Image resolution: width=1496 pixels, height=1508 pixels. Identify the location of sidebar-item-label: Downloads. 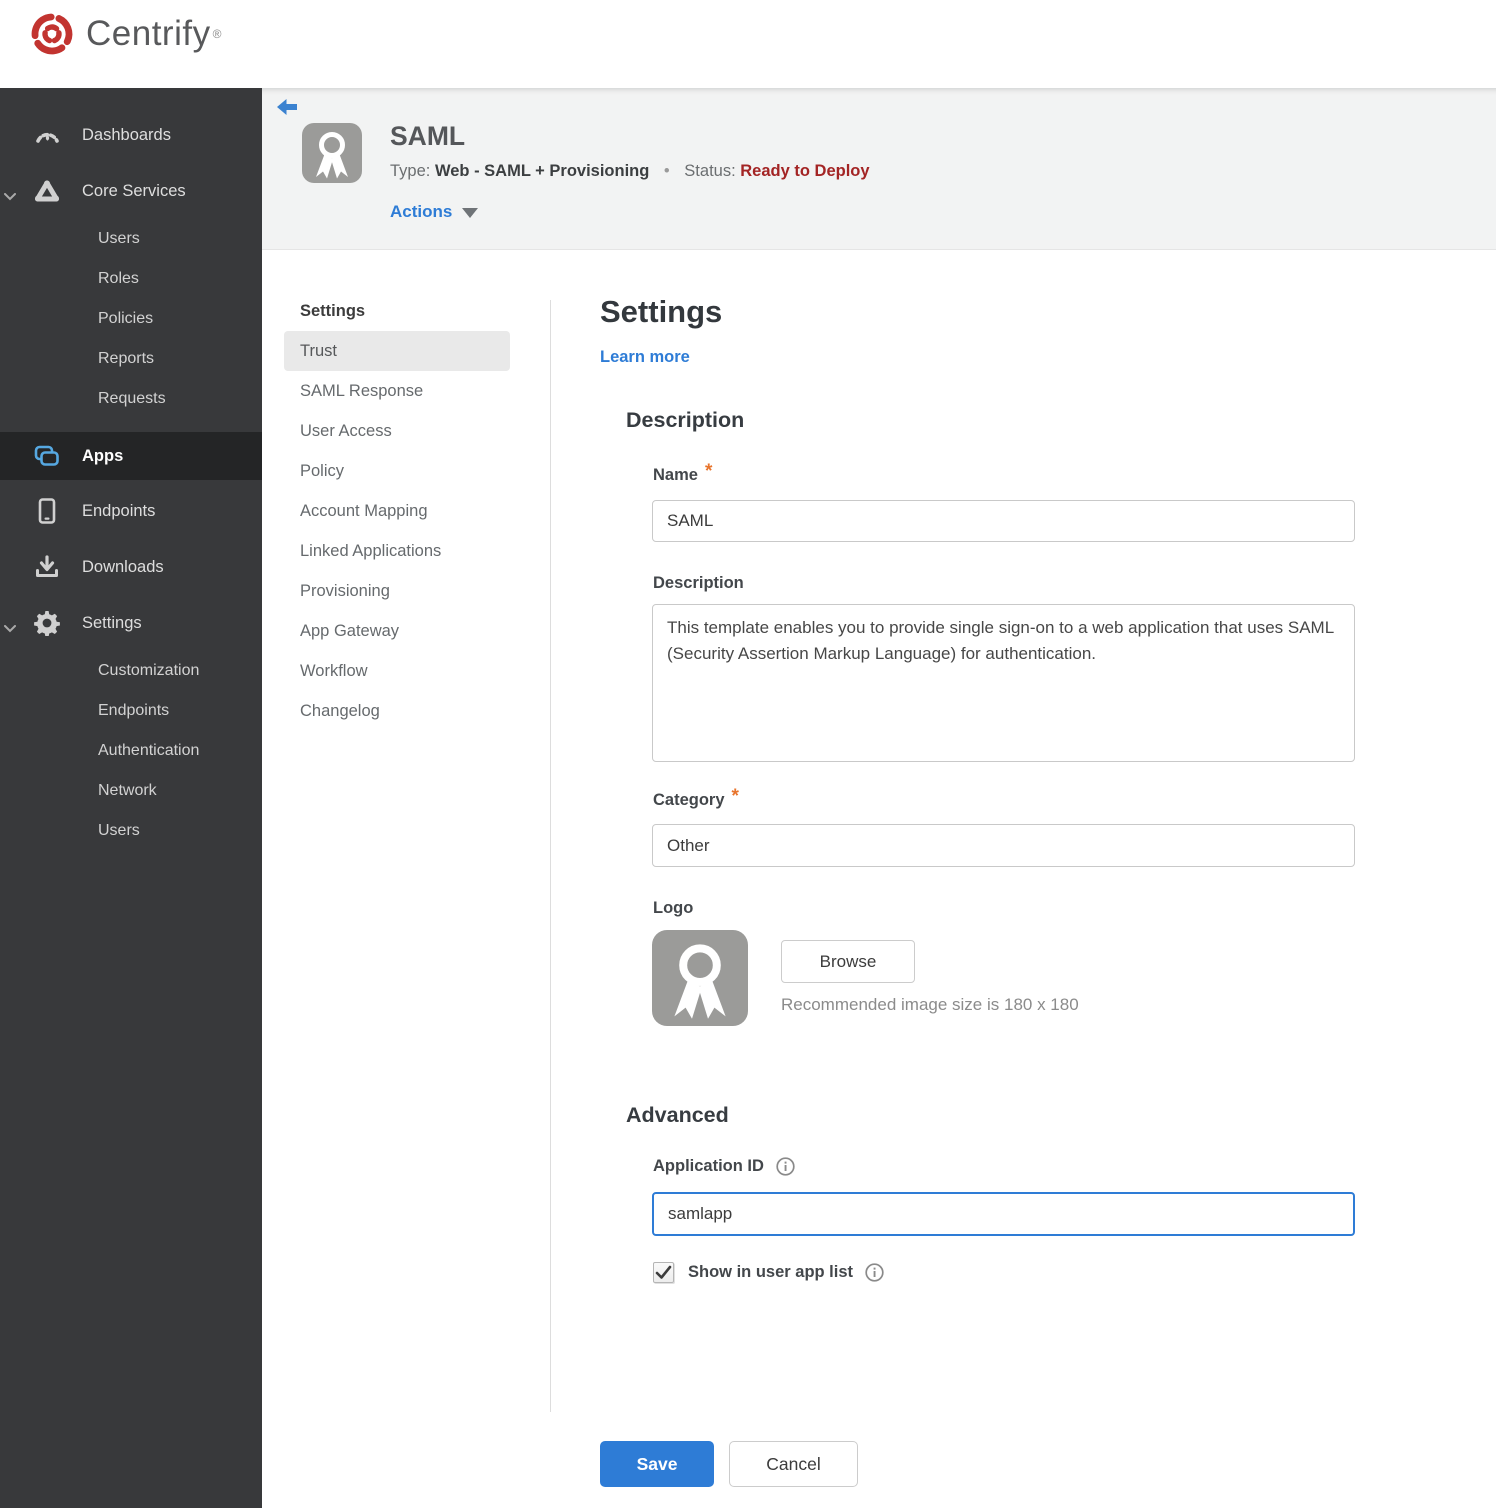
(123, 566).